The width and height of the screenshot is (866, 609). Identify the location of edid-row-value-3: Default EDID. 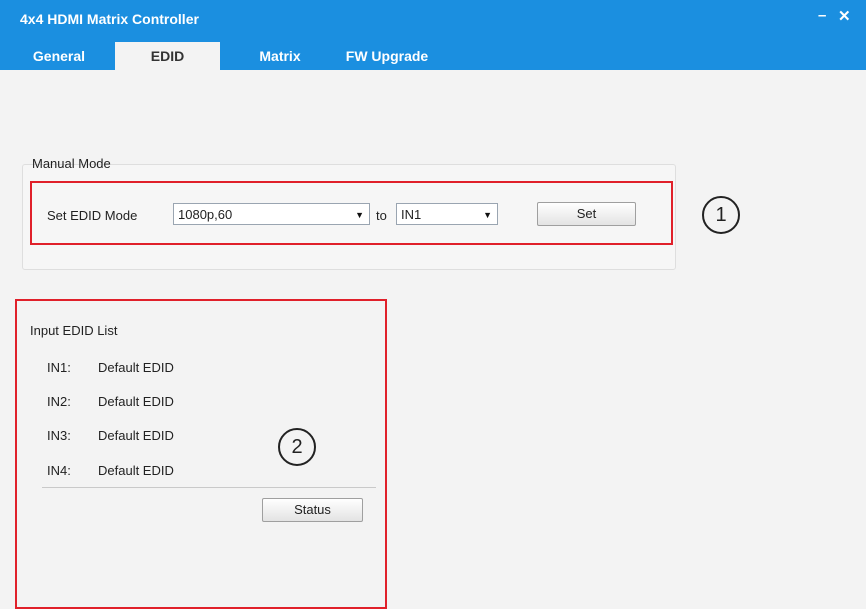
(136, 435).